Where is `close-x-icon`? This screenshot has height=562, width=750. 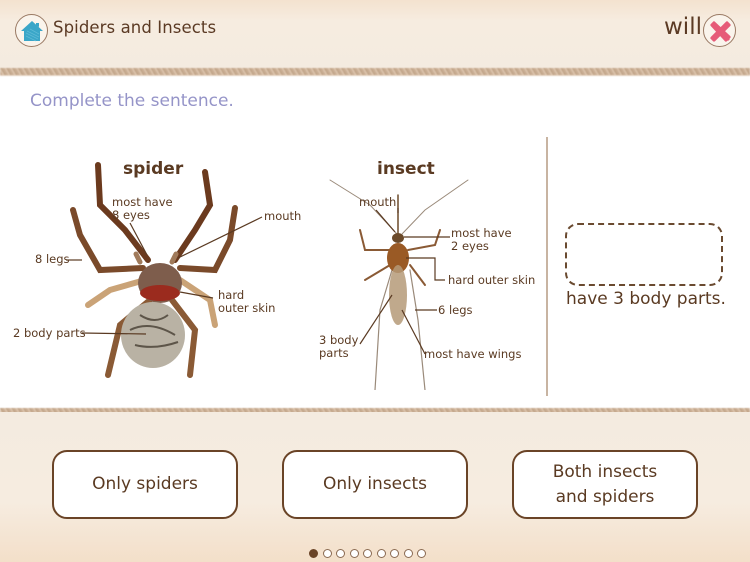 close-x-icon is located at coordinates (720, 31).